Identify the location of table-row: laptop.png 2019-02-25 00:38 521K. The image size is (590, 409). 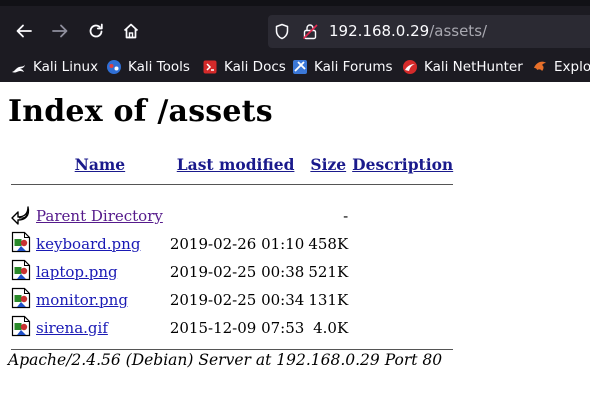
(232, 272).